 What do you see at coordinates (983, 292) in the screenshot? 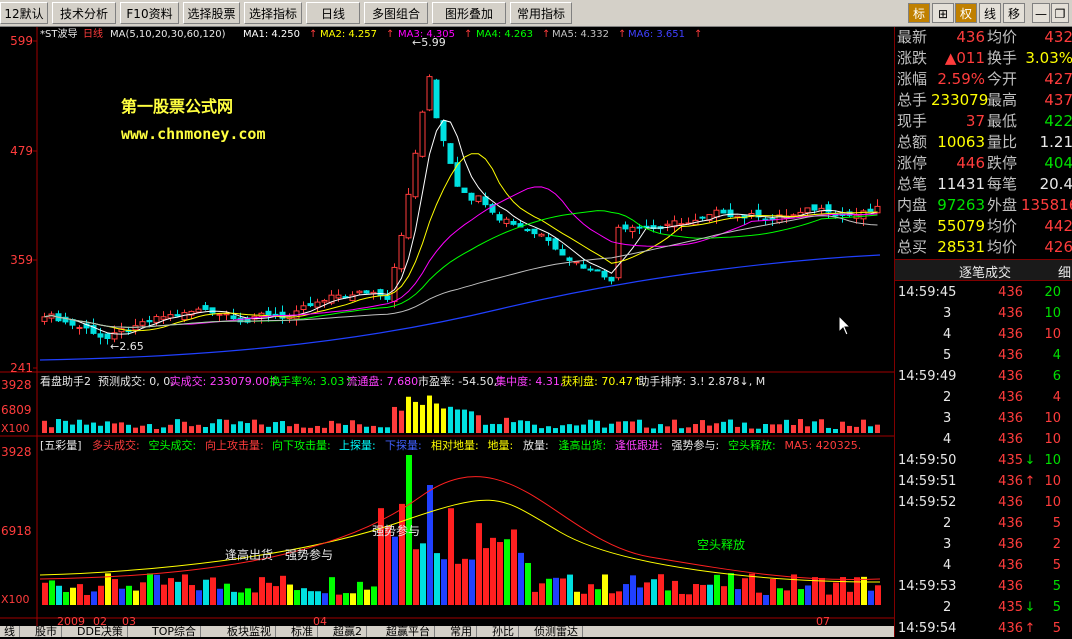
I see `tick-row: 14:59:45 436 20` at bounding box center [983, 292].